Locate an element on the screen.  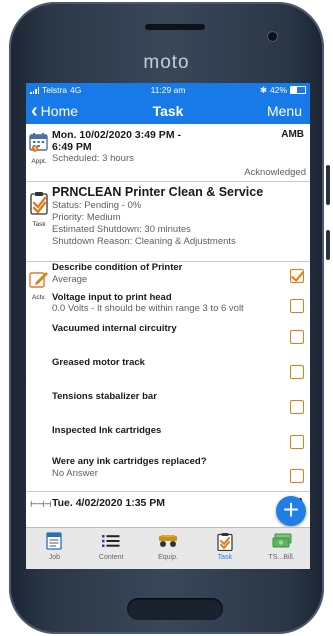
activity-title: Inspected Ink cartridges is located at coordinates (107, 430).